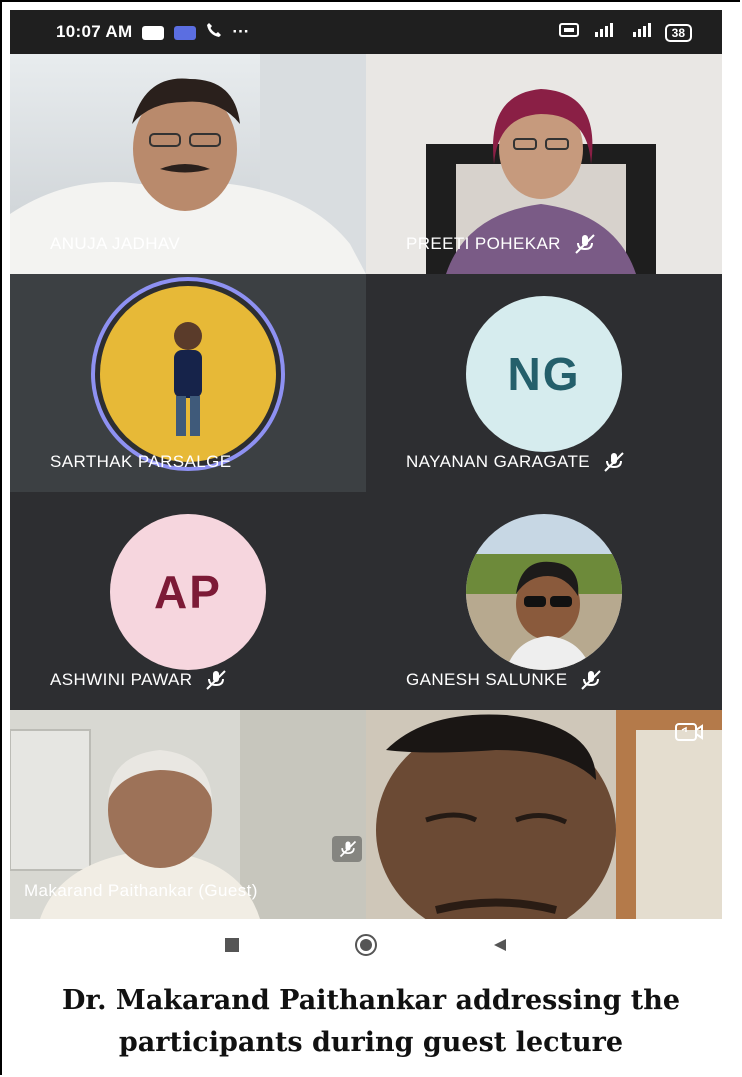 Image resolution: width=742 pixels, height=1077 pixels. I want to click on youtube-notification-icon, so click(153, 33).